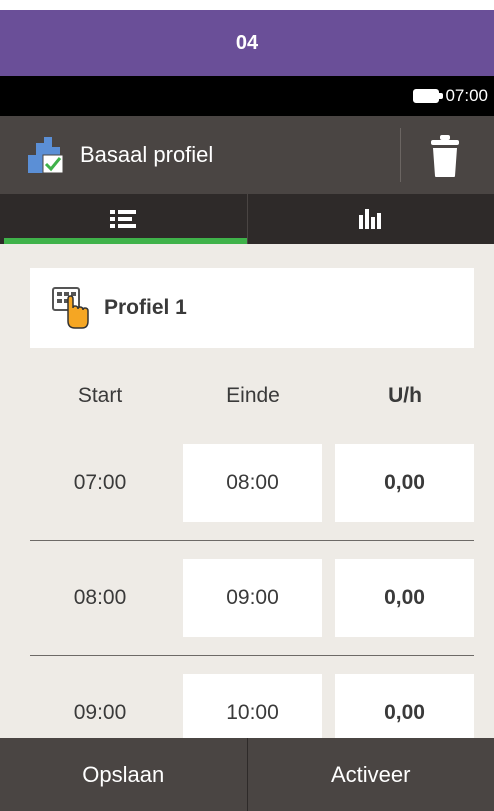 Image resolution: width=494 pixels, height=811 pixels. Describe the element at coordinates (46, 155) in the screenshot. I see `basal-profile-check-icon` at that location.